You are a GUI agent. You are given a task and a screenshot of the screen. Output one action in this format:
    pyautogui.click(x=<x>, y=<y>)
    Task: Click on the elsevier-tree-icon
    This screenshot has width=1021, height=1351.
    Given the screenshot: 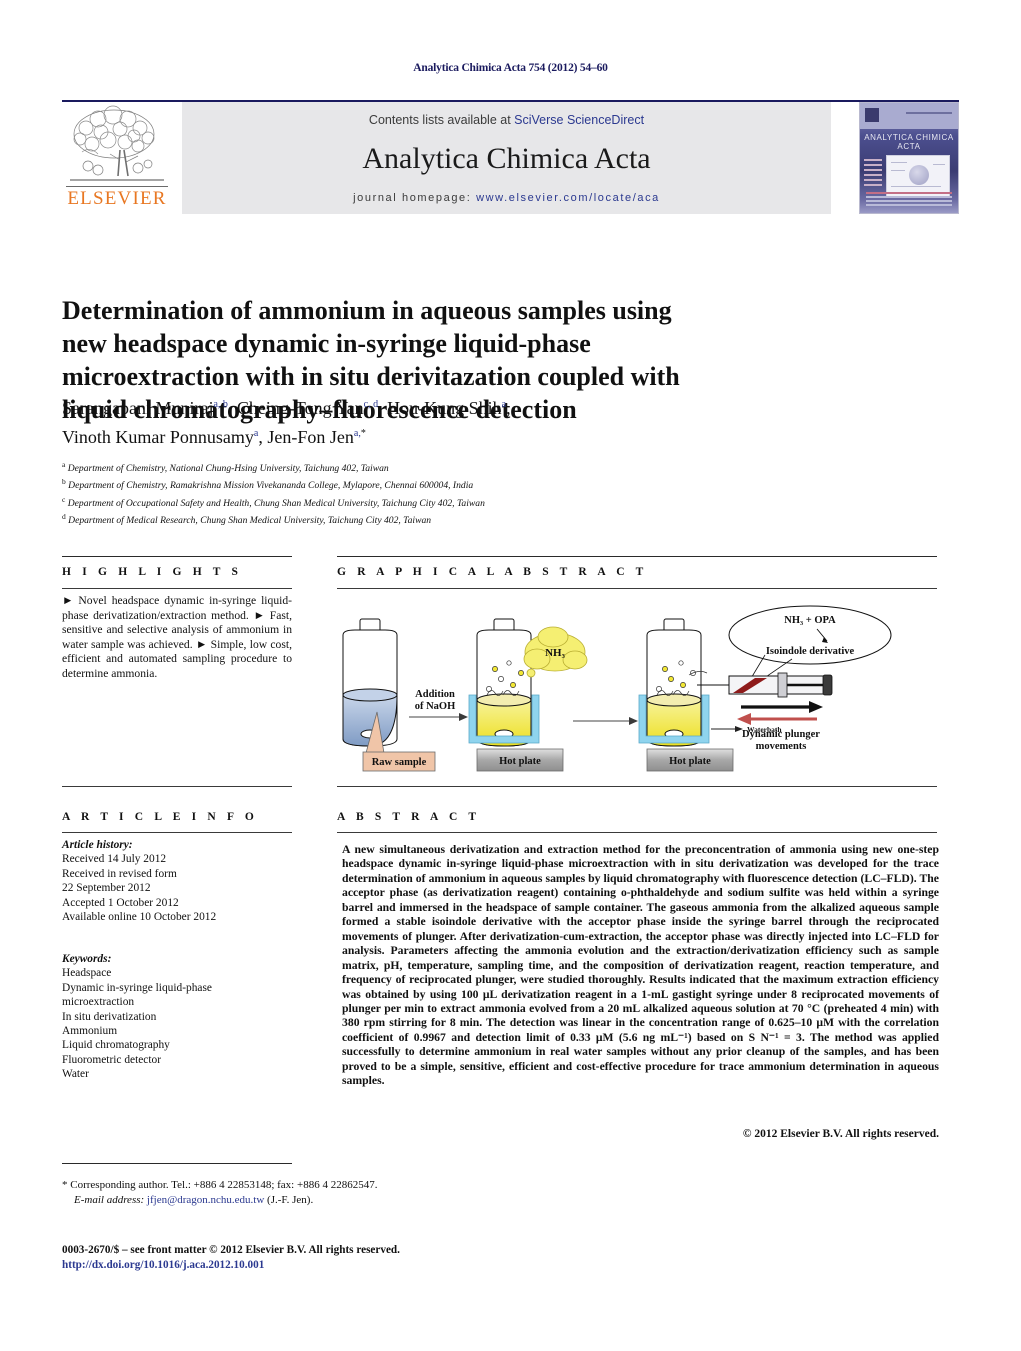 What is the action you would take?
    pyautogui.click(x=117, y=147)
    